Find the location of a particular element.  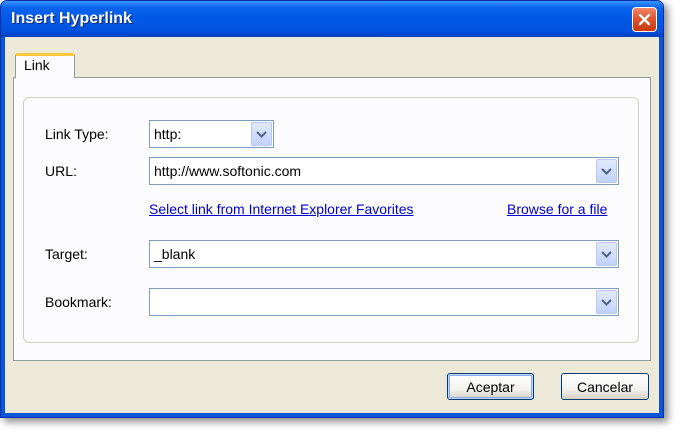

url-dropdown-button is located at coordinates (606, 171).